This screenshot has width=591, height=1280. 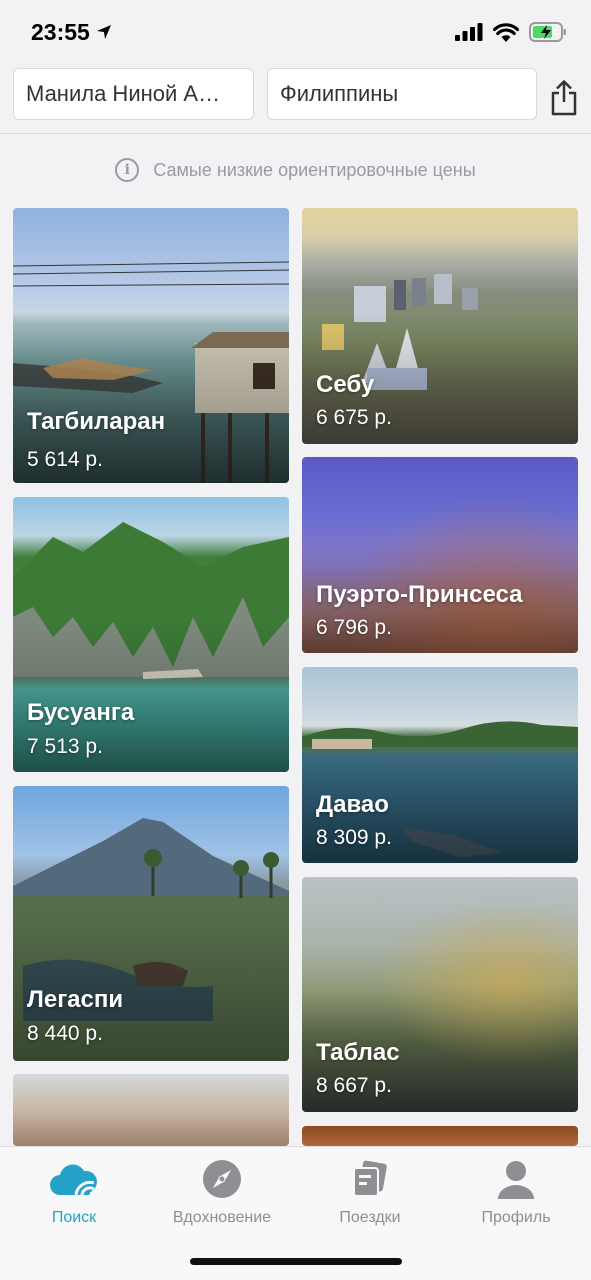 What do you see at coordinates (151, 923) in the screenshot?
I see `destination-card-legaspi: Легаспи 8 440 р.` at bounding box center [151, 923].